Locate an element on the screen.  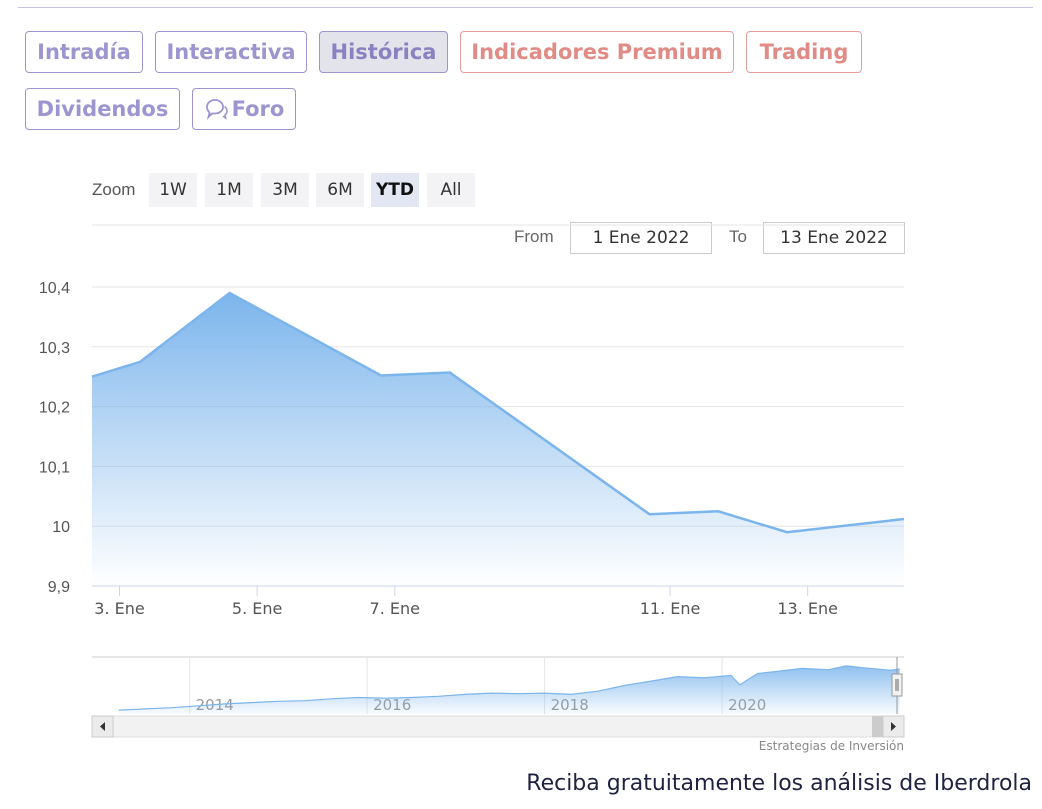
tab-label: Dividendos is located at coordinates (102, 109).